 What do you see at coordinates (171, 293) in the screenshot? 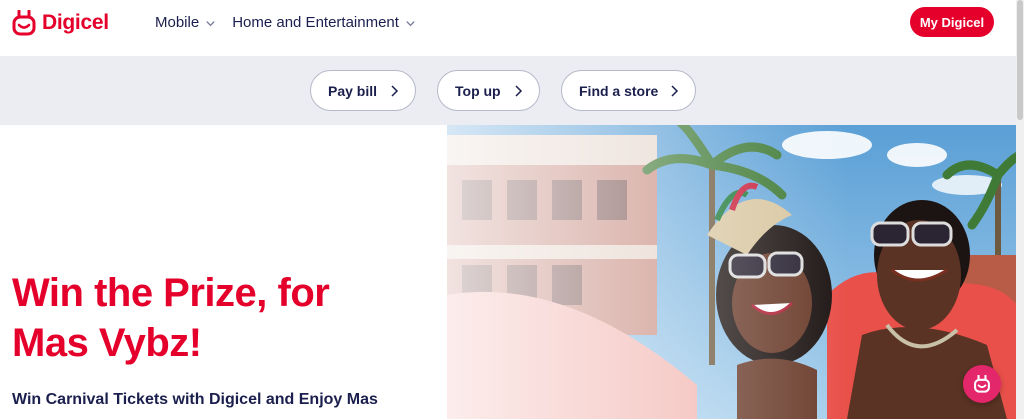
I see `hero-title-line-1: Win the Prize, for` at bounding box center [171, 293].